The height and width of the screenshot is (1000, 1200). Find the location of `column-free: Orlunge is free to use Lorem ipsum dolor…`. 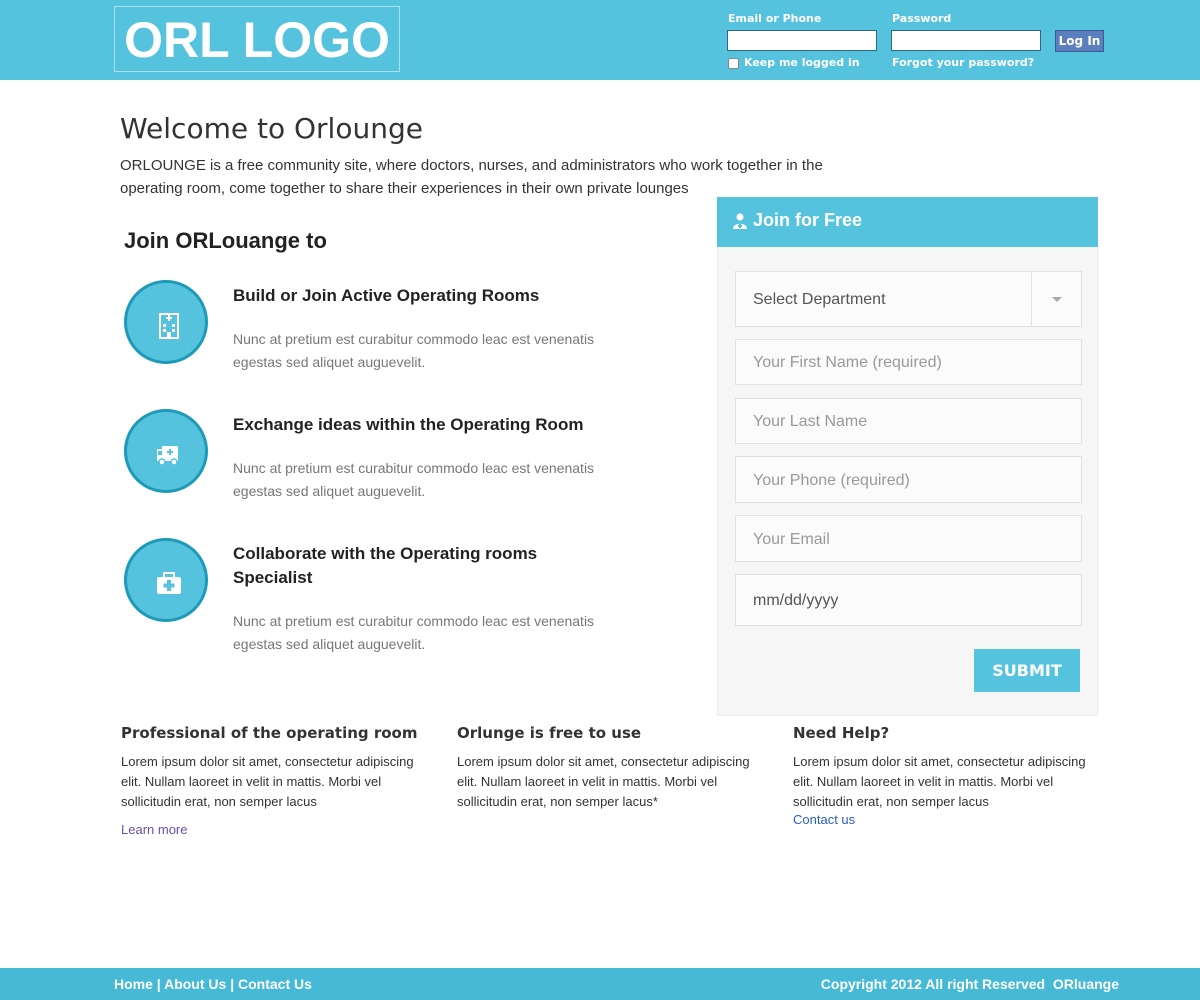

column-free: Orlunge is free to use Lorem ipsum dolor… is located at coordinates (610, 767).